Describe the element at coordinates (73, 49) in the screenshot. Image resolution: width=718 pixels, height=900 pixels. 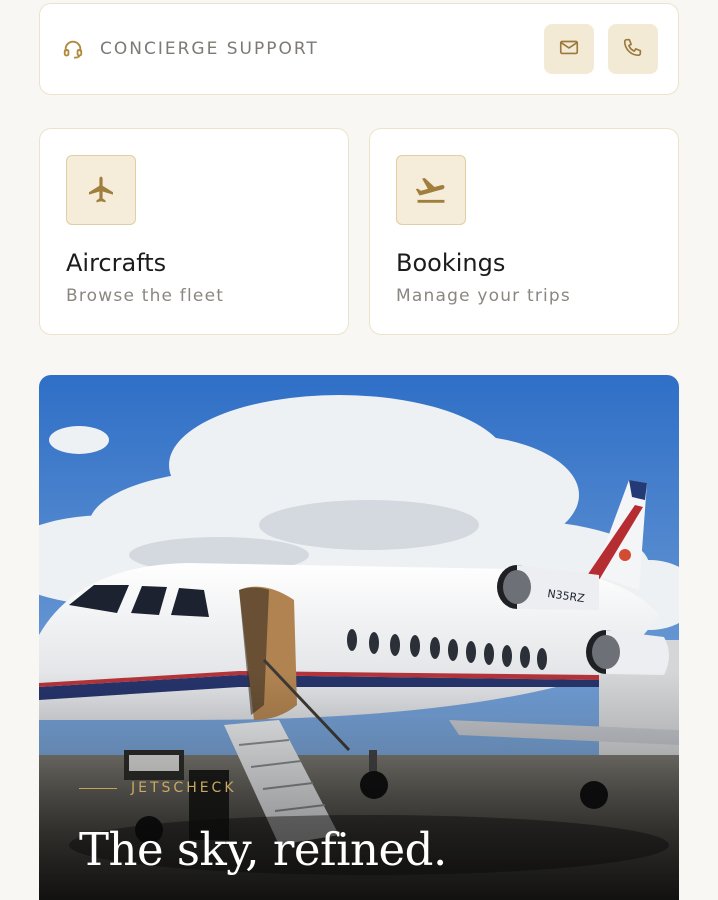
I see `headset-icon` at that location.